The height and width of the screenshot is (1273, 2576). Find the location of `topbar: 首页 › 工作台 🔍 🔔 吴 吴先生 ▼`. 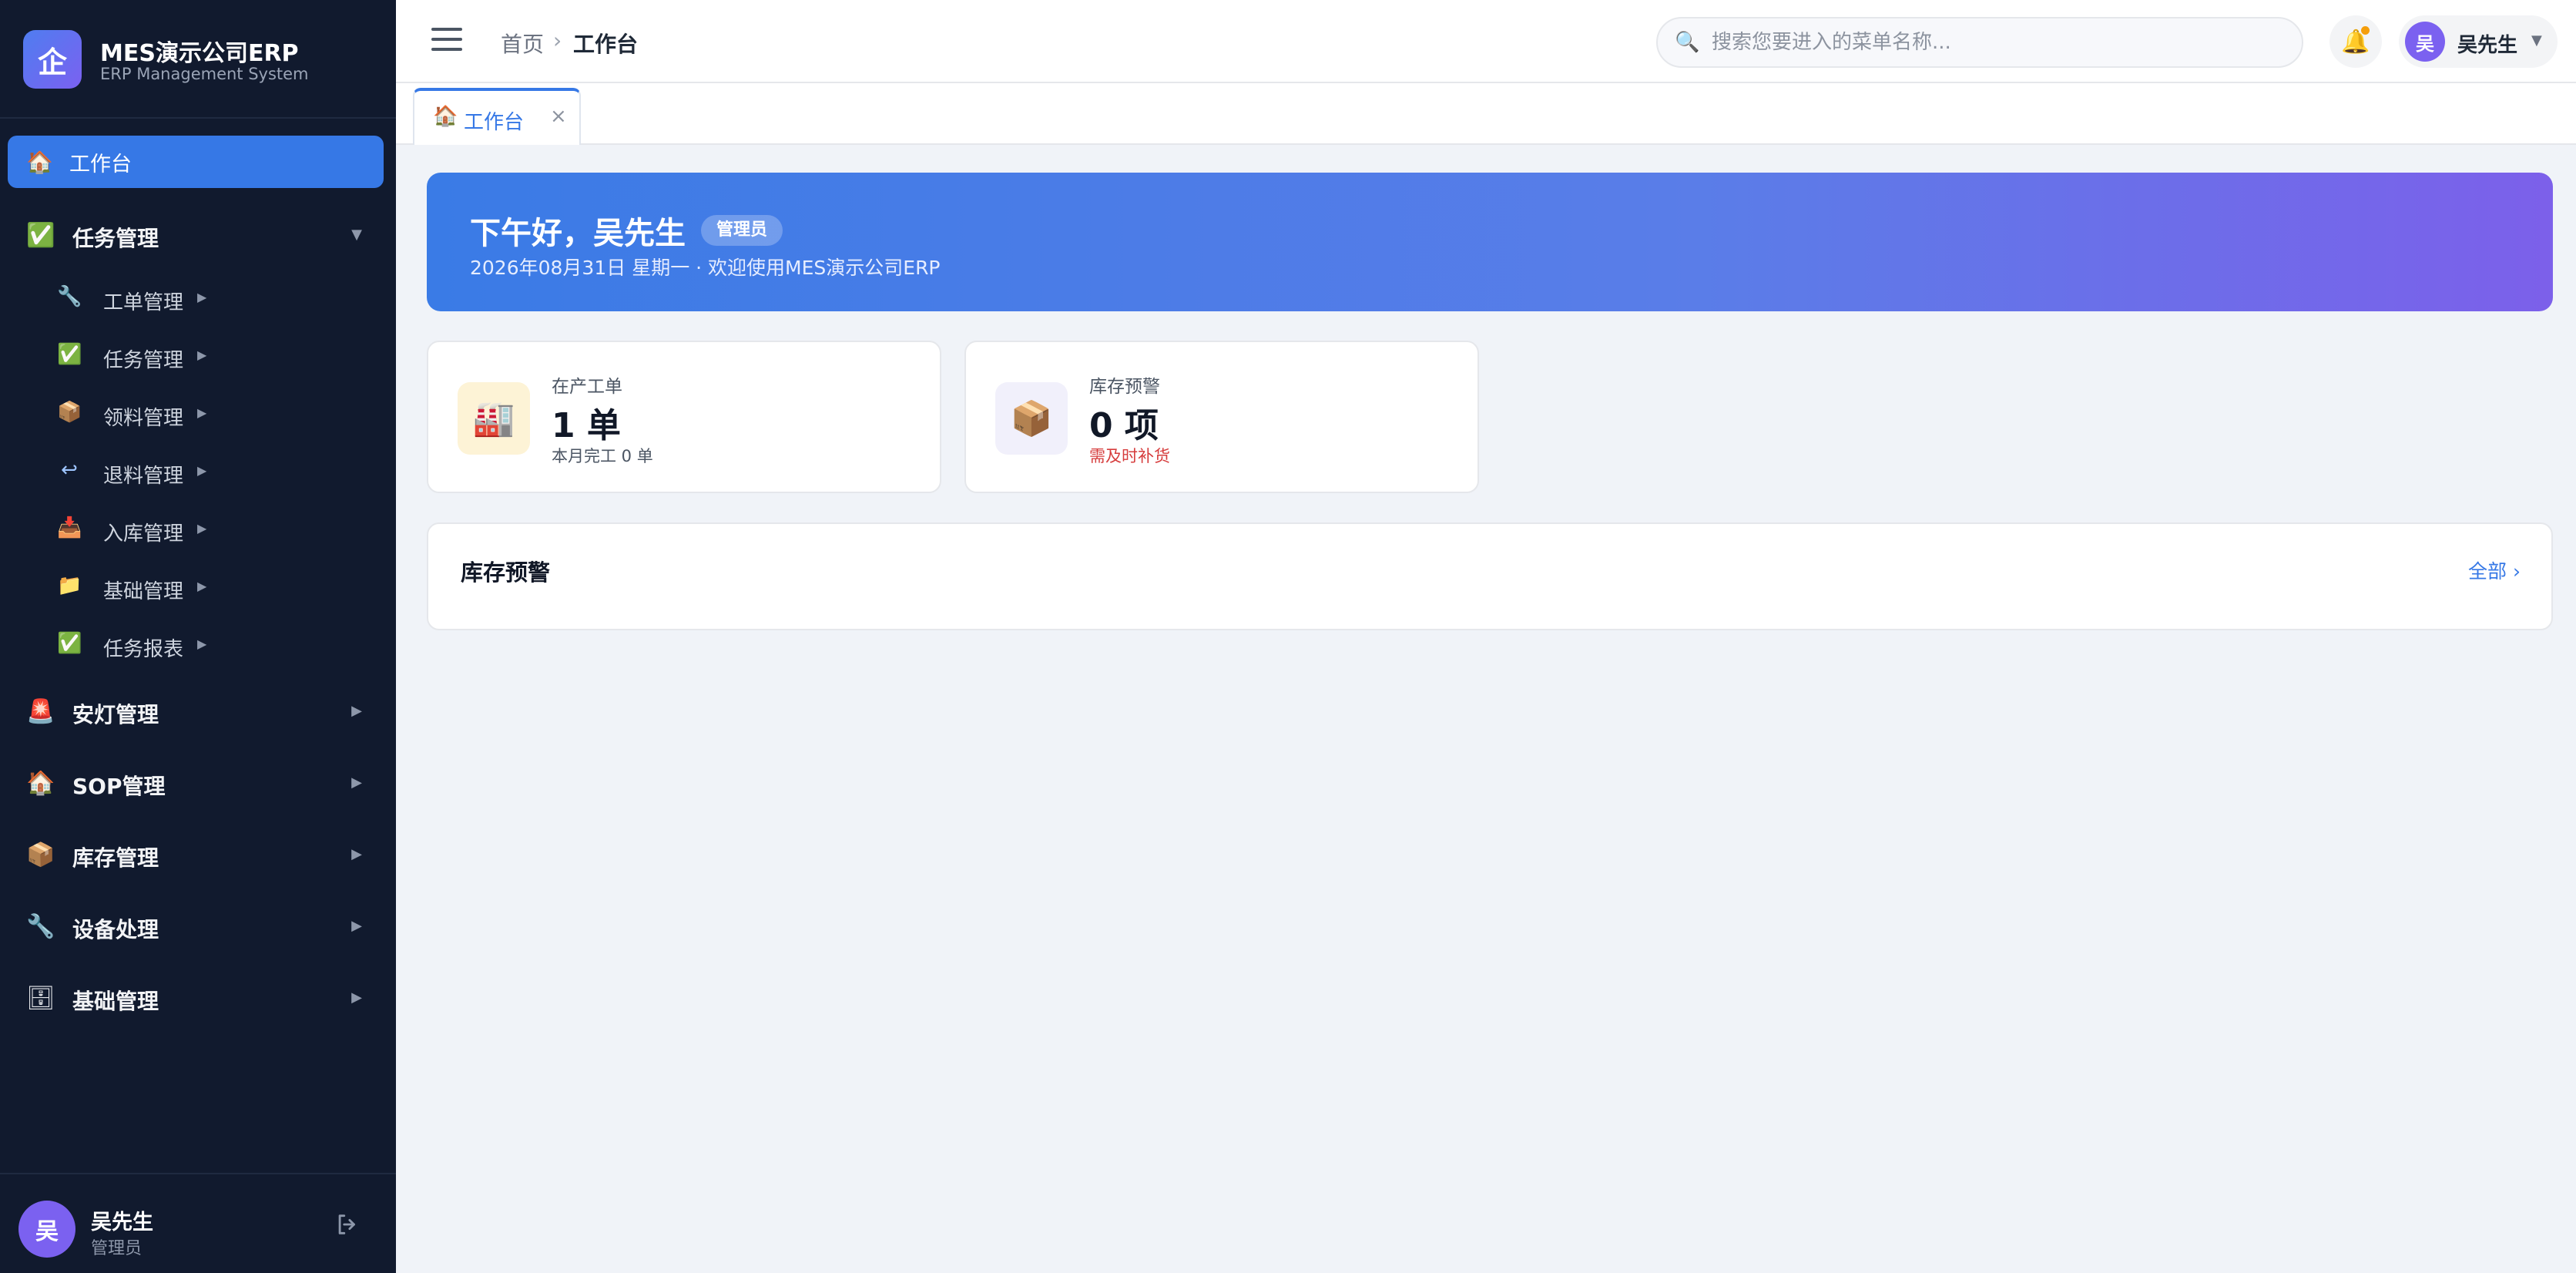

topbar: 首页 › 工作台 🔍 🔔 吴 吴先生 ▼ is located at coordinates (1486, 41).